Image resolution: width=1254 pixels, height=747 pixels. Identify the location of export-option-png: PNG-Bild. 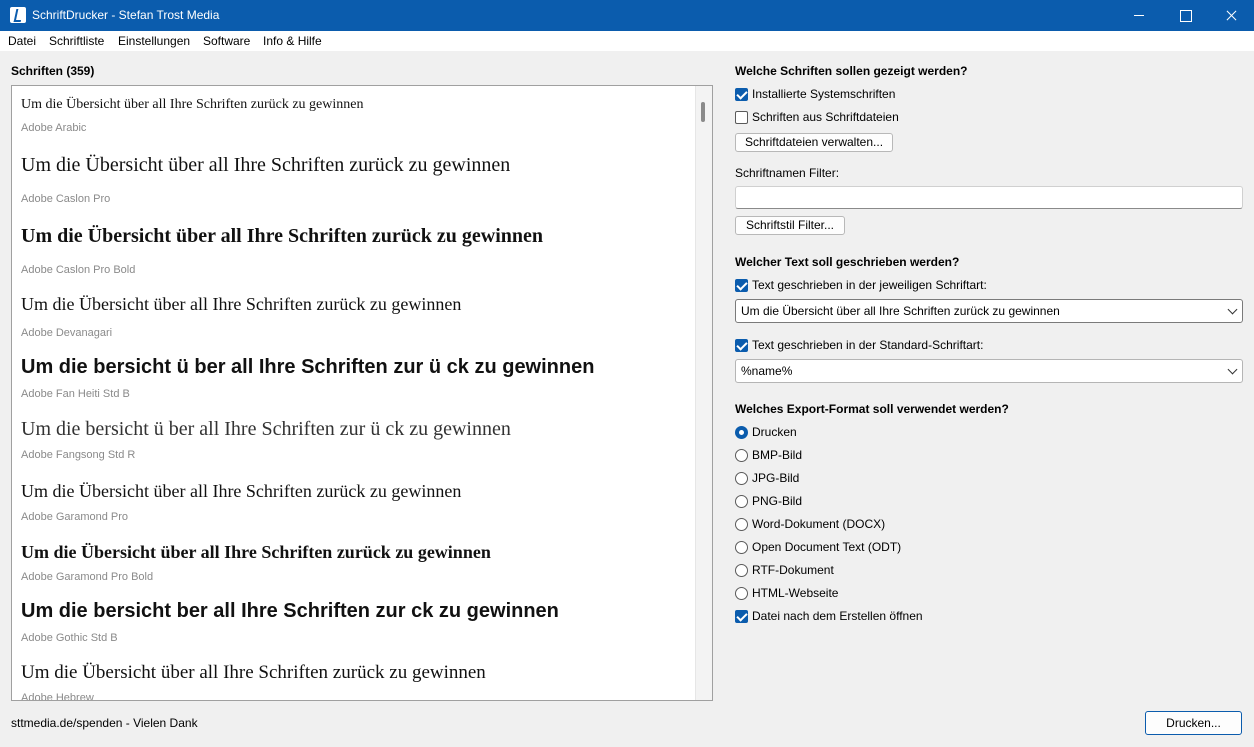
(768, 501).